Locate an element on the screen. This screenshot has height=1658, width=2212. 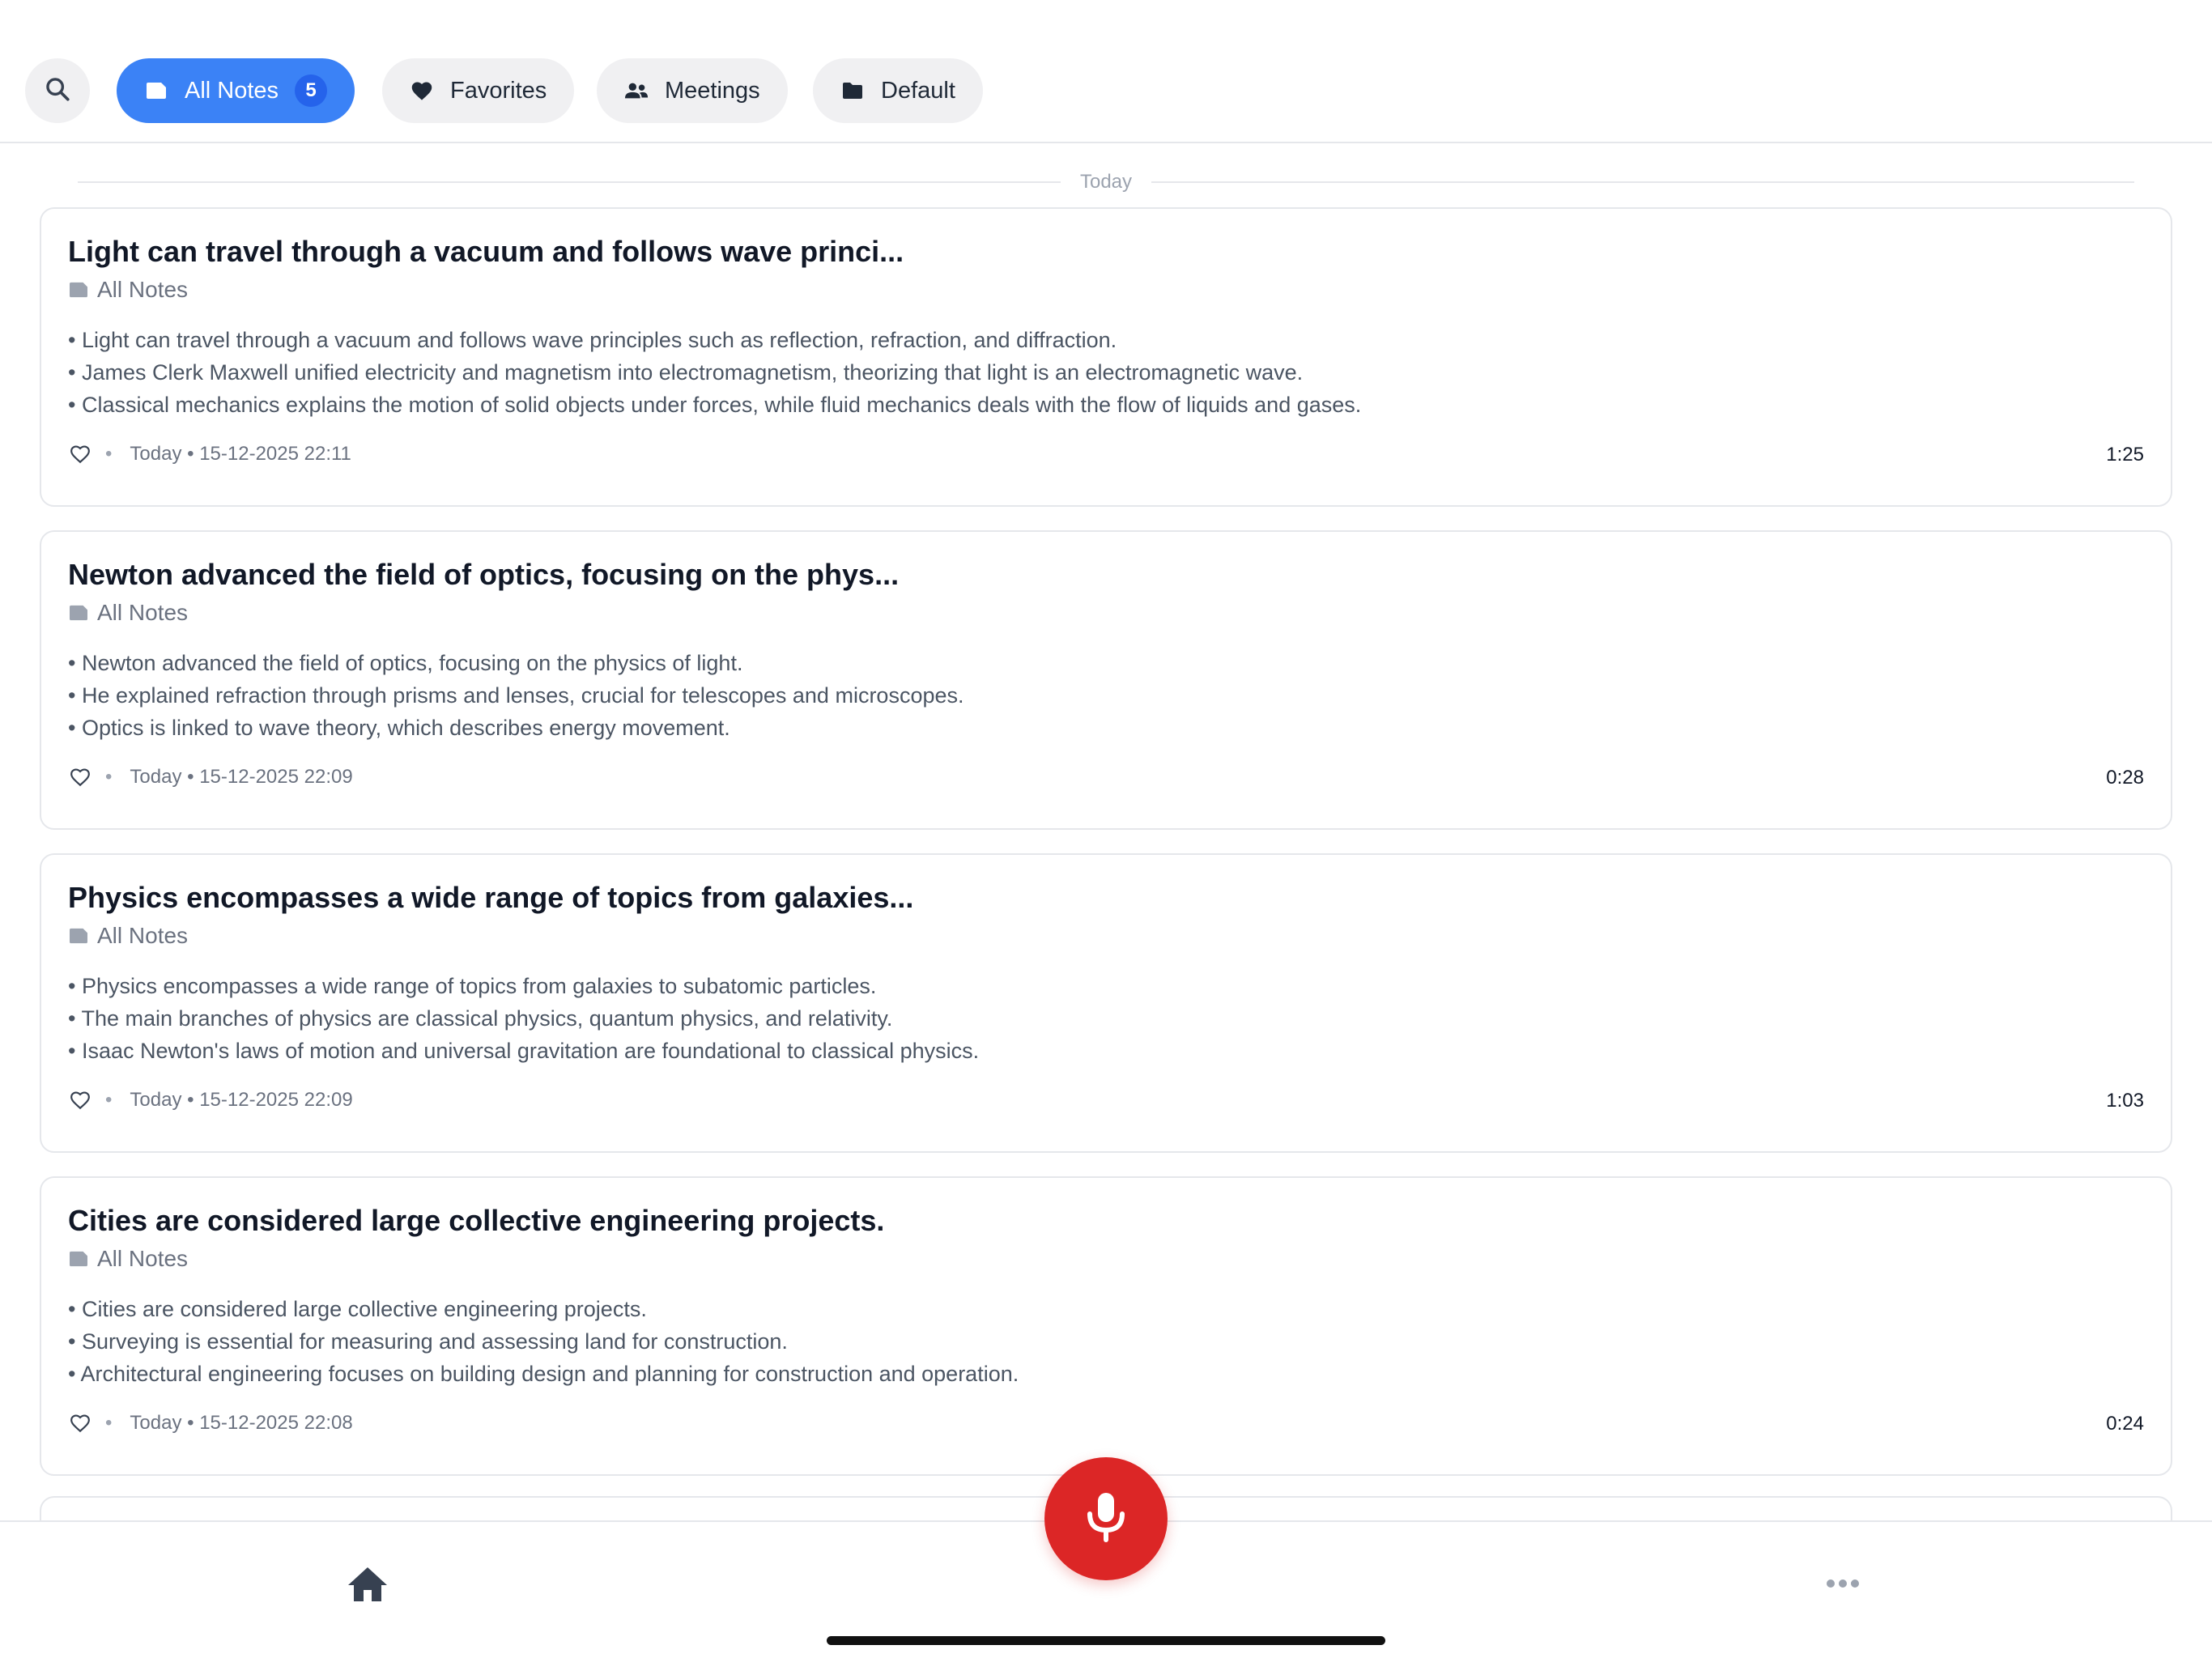
folder-icon is located at coordinates (852, 91).